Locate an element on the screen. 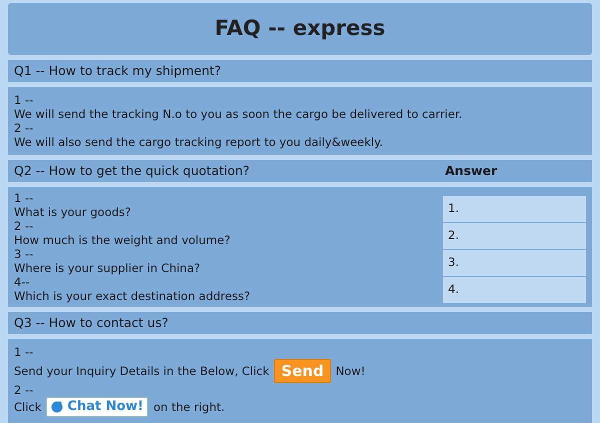 The height and width of the screenshot is (423, 600). answer-text: What is your goods? is located at coordinates (72, 212).